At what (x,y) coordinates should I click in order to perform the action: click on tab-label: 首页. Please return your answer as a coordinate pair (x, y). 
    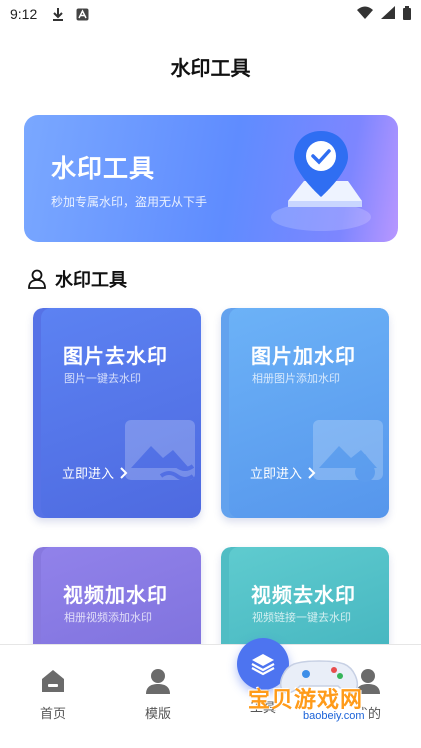
    Looking at the image, I should click on (52, 713).